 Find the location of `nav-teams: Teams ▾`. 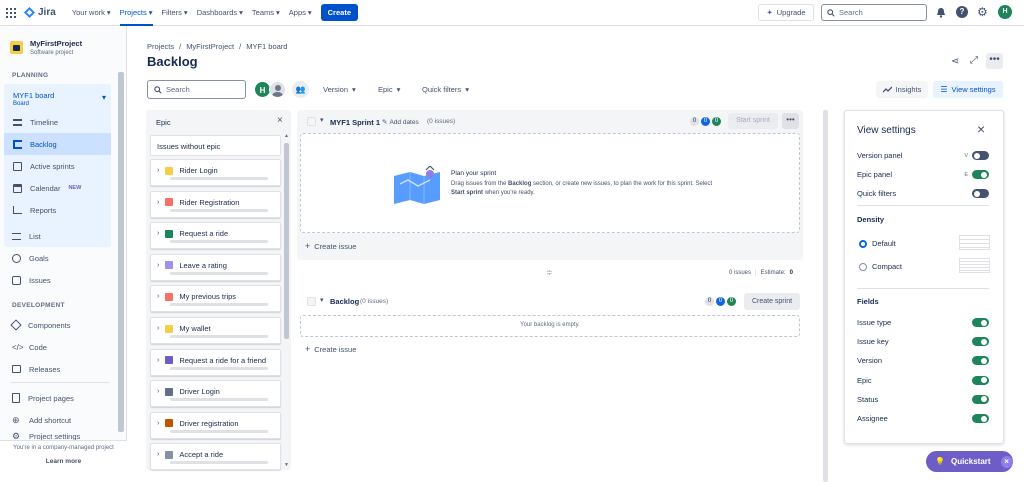

nav-teams: Teams ▾ is located at coordinates (266, 12).